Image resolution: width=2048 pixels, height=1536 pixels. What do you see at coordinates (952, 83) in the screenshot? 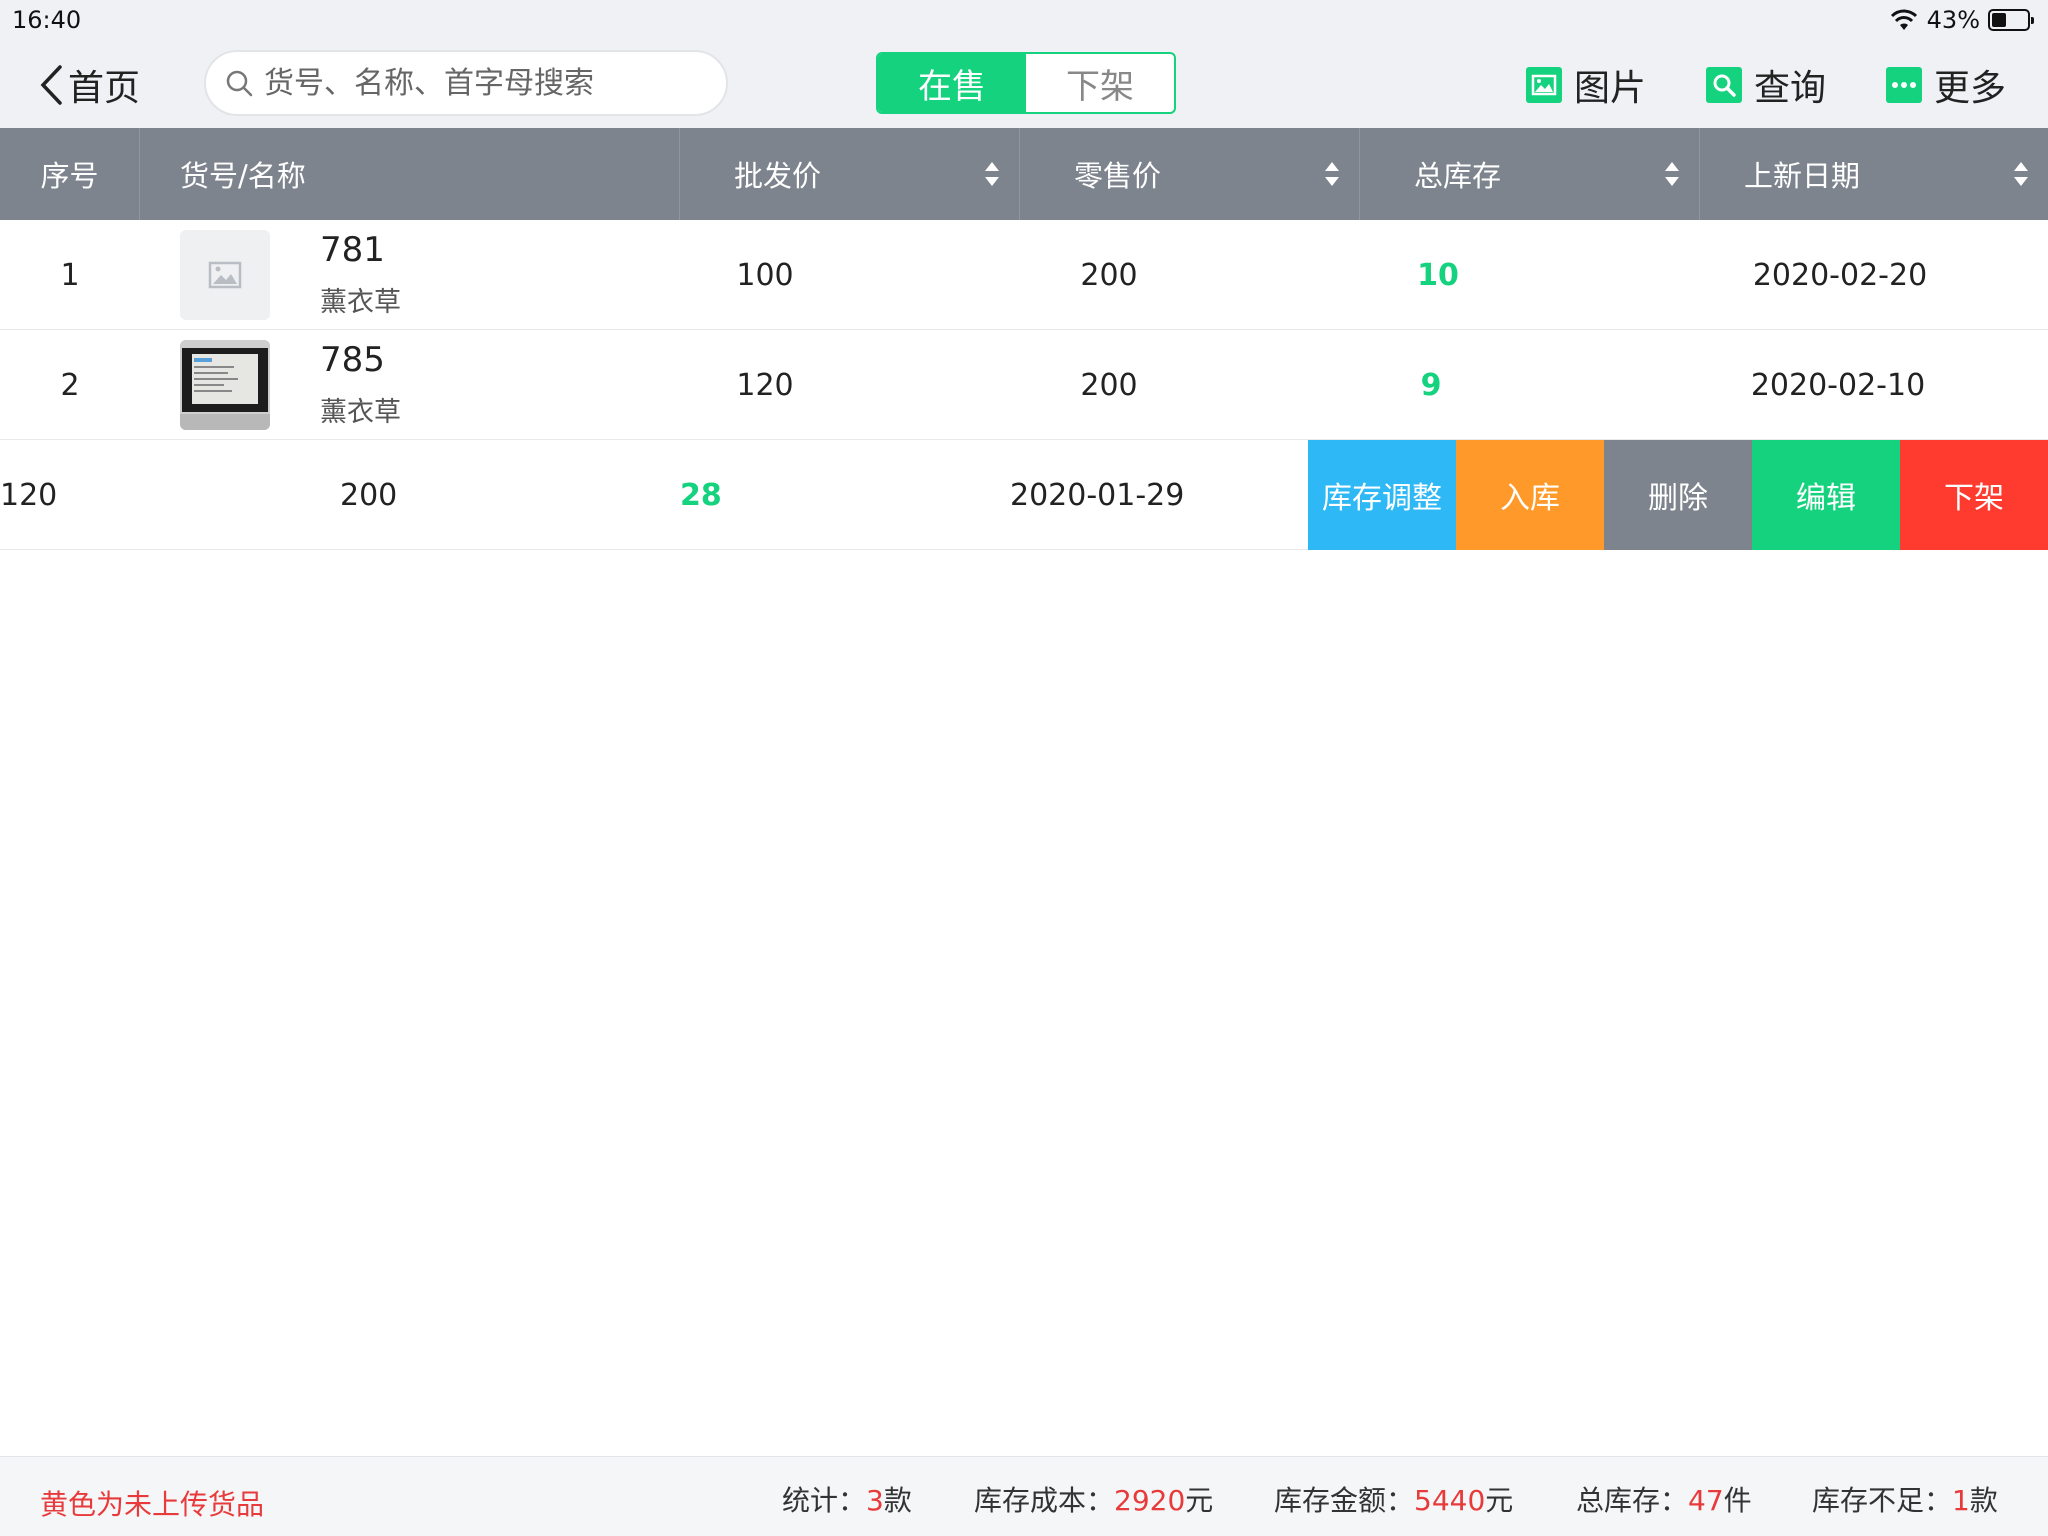
I see `segment-on-sale: 在售` at bounding box center [952, 83].